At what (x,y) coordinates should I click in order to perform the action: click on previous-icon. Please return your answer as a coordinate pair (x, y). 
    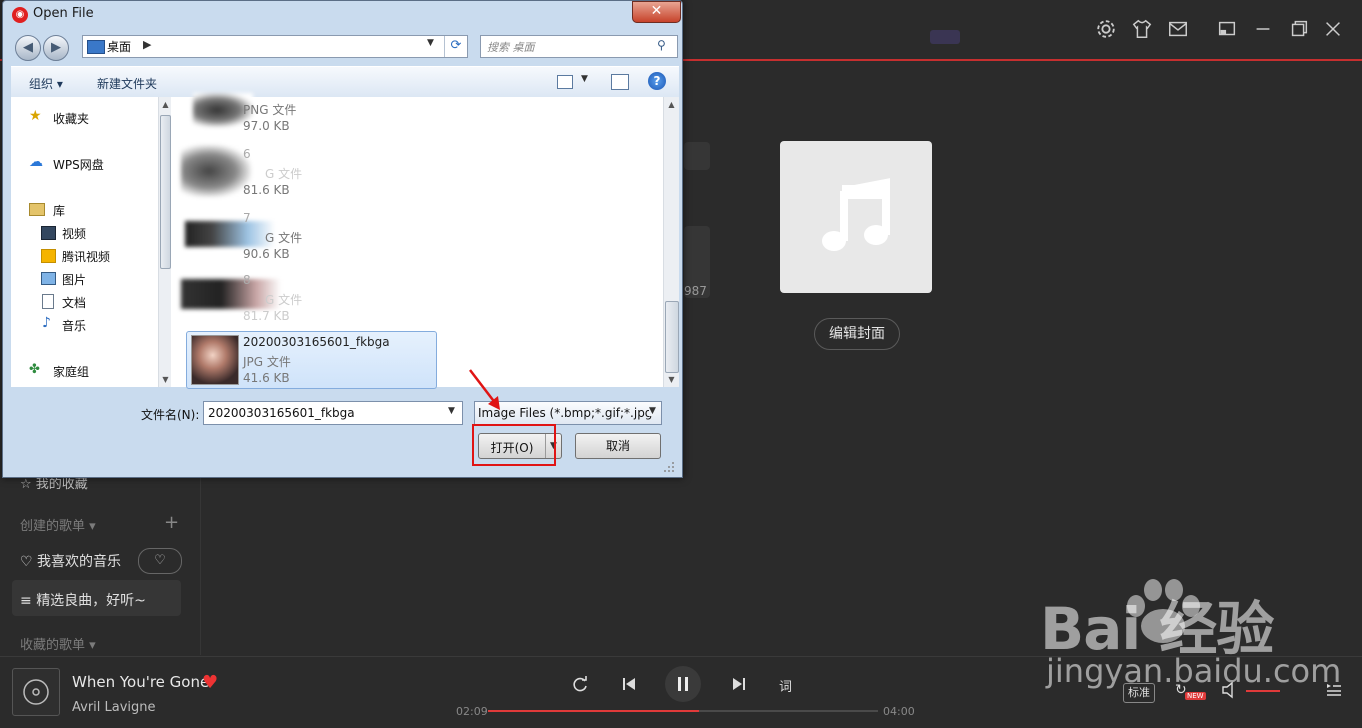
    Looking at the image, I should click on (629, 684).